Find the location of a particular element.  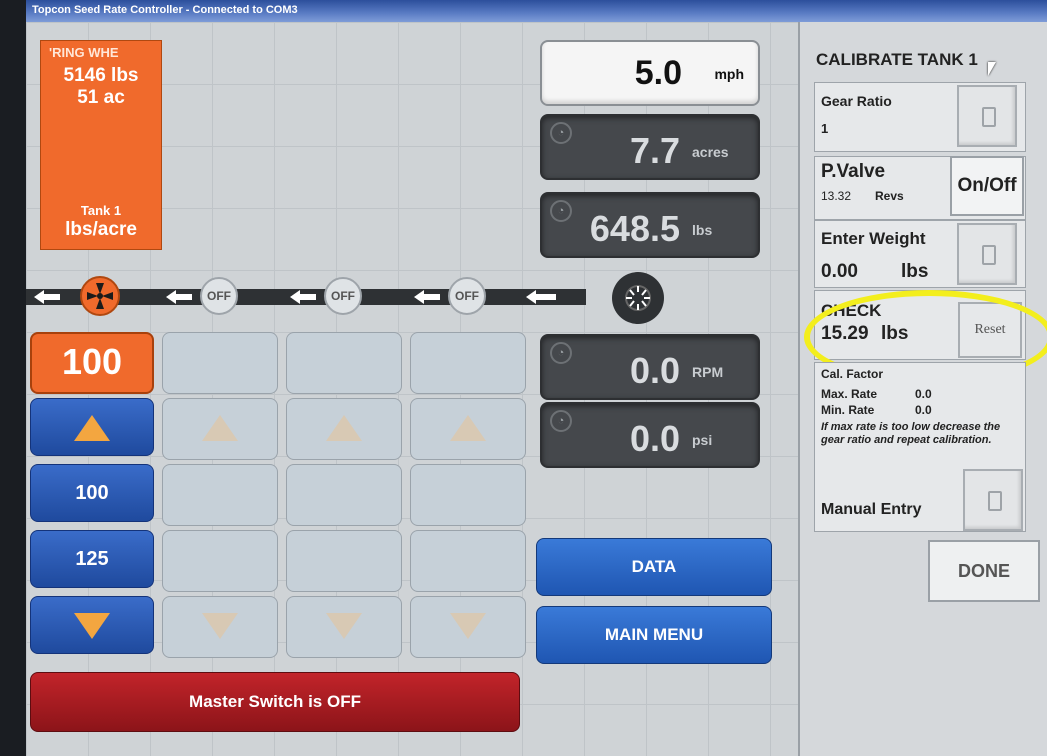

master-switch-button: Master Switch is OFF is located at coordinates (275, 702).